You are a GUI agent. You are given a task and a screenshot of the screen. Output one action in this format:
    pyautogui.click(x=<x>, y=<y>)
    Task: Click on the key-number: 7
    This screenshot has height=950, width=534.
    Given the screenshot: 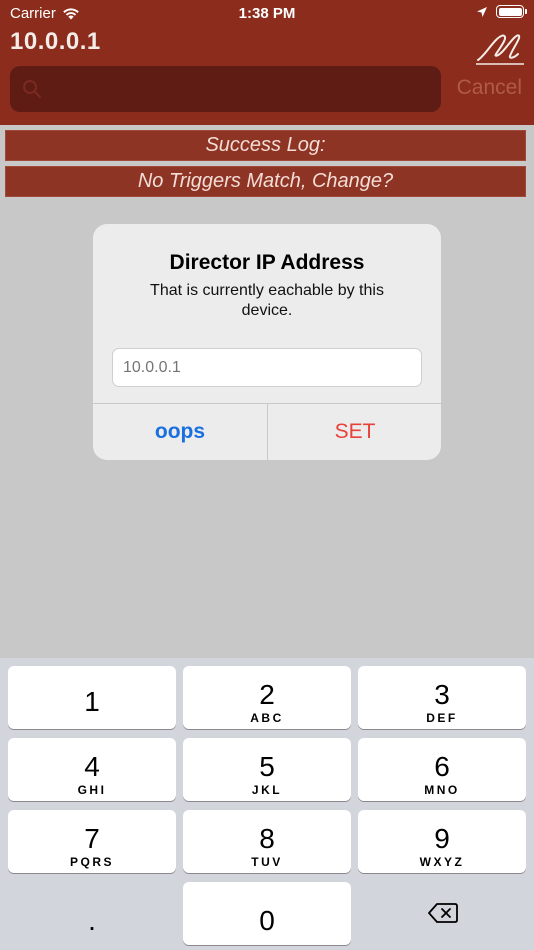 What is the action you would take?
    pyautogui.click(x=92, y=838)
    